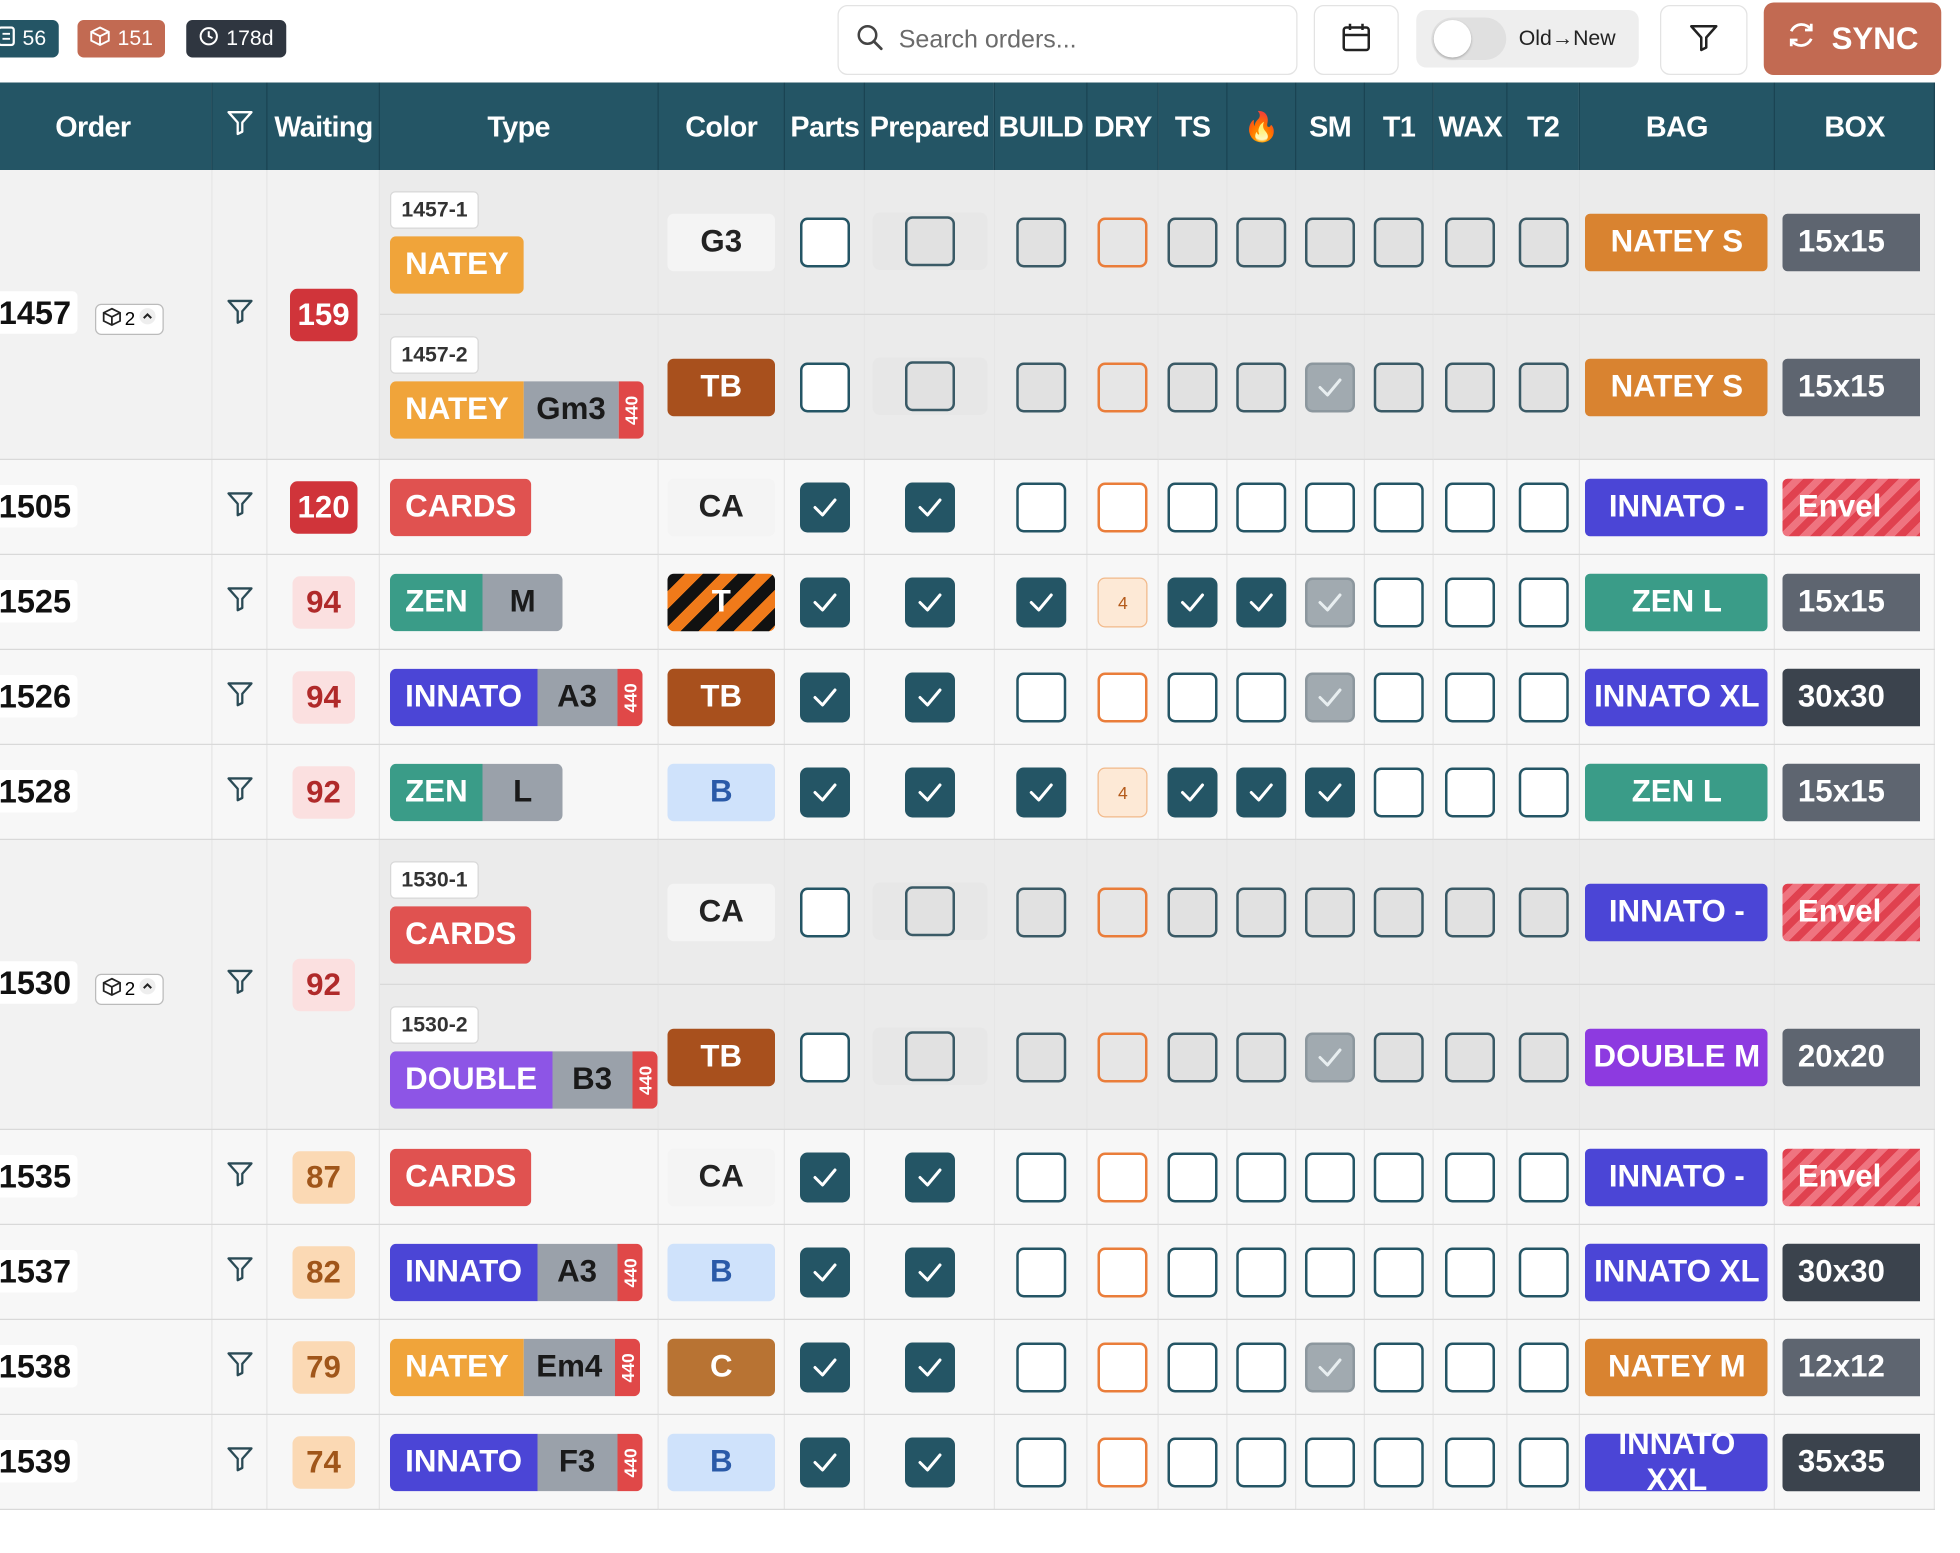  Describe the element at coordinates (1330, 126) in the screenshot. I see `column-header: SM` at that location.